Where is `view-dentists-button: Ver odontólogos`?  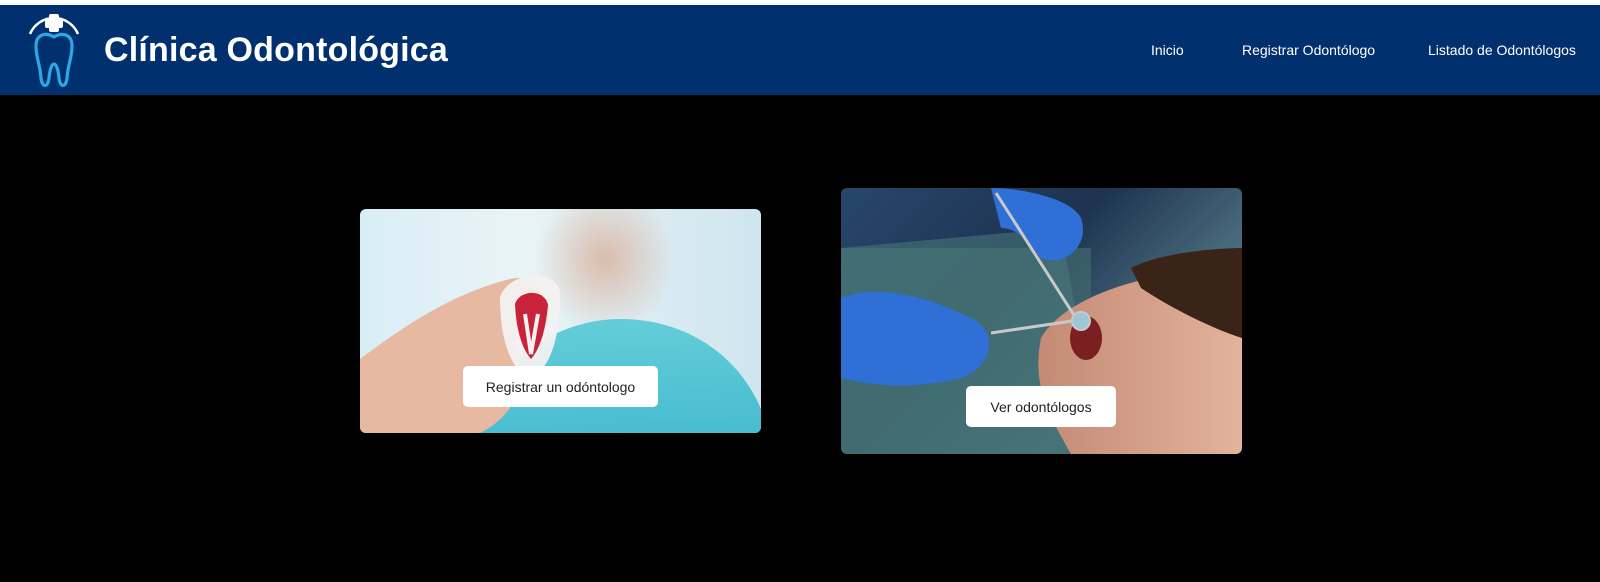 view-dentists-button: Ver odontólogos is located at coordinates (1041, 406).